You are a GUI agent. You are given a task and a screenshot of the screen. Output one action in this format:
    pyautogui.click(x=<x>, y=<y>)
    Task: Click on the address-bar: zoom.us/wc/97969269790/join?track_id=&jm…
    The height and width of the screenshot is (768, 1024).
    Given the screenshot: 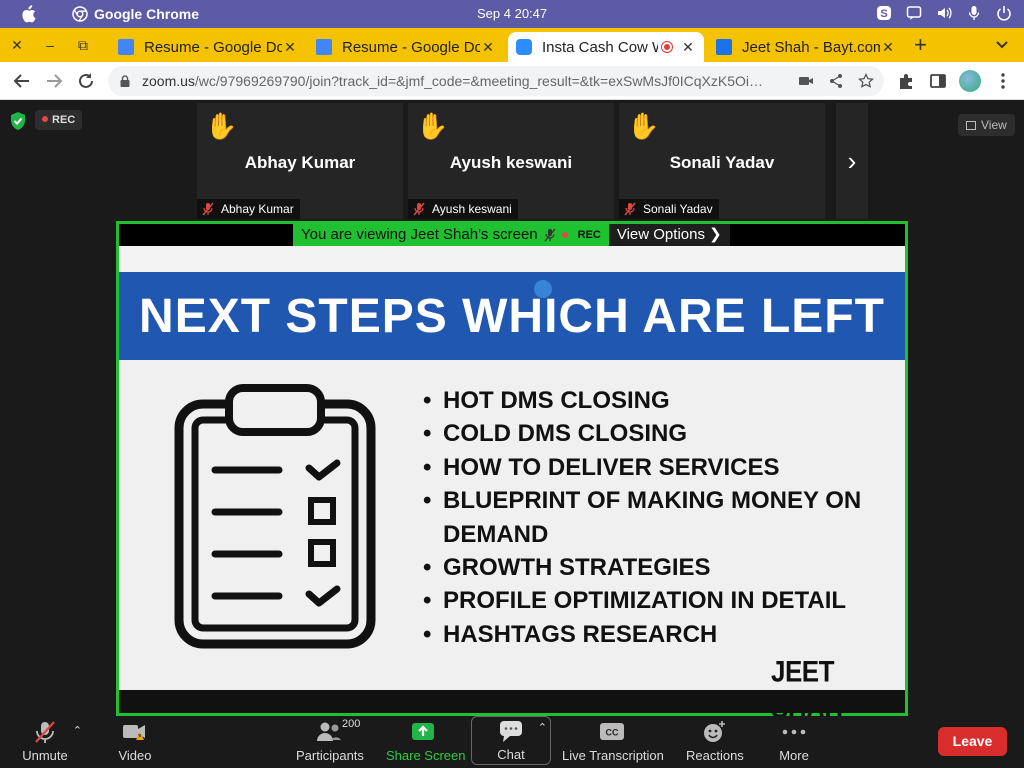 What is the action you would take?
    pyautogui.click(x=496, y=81)
    